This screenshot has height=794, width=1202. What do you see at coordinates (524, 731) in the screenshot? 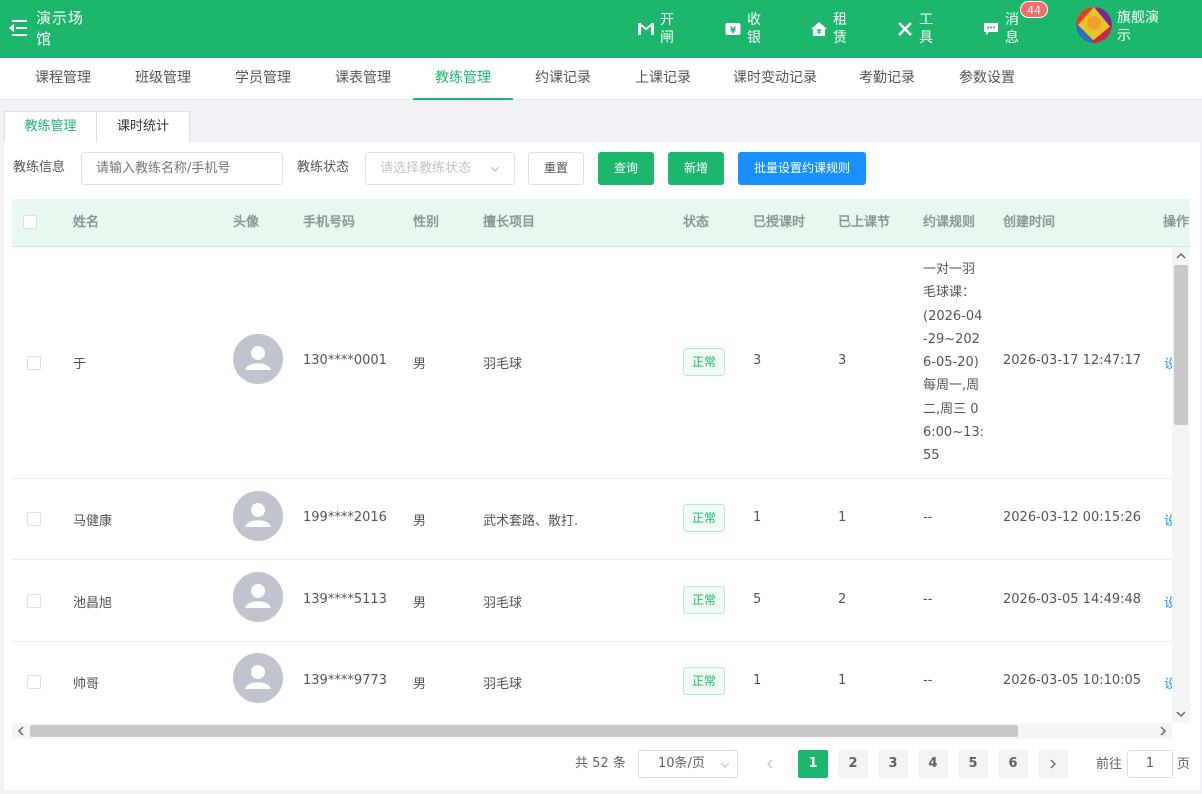
I see `horizontal-scroll-thumb` at bounding box center [524, 731].